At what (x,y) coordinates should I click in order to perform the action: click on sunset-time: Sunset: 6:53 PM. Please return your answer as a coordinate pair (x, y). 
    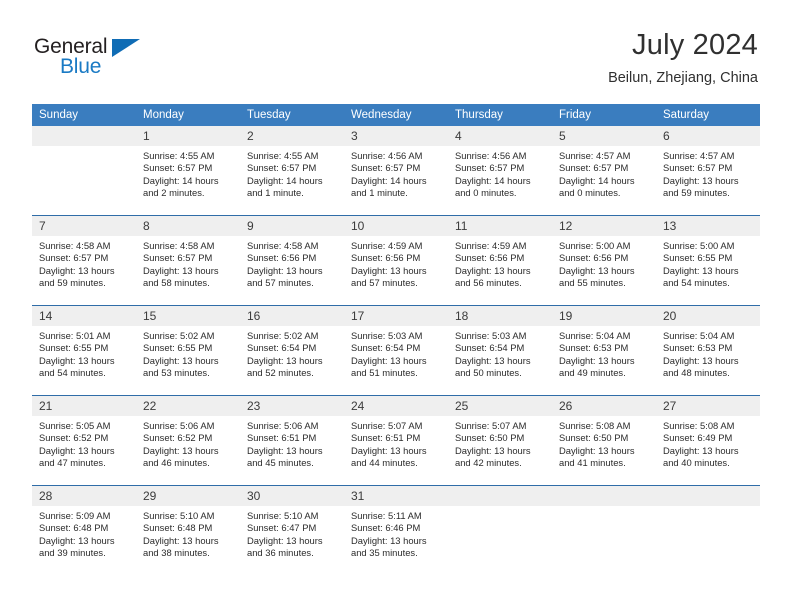
    Looking at the image, I should click on (594, 348).